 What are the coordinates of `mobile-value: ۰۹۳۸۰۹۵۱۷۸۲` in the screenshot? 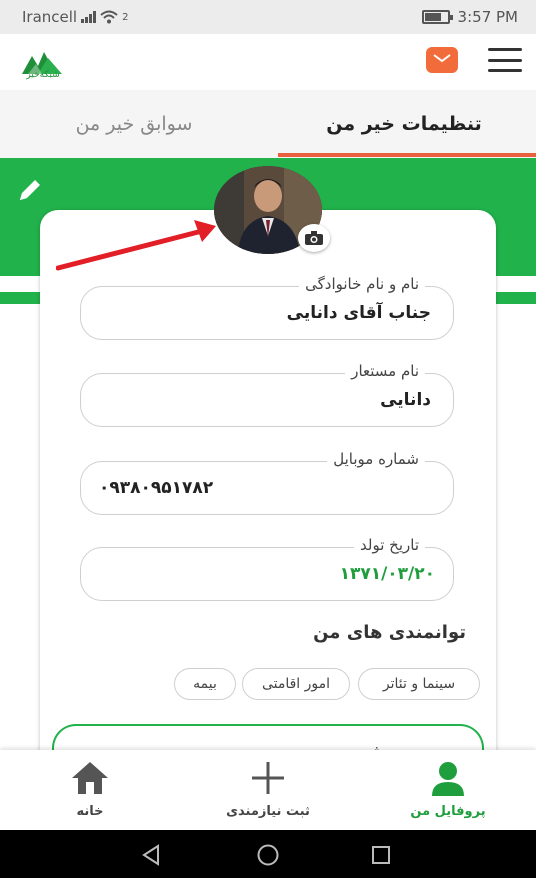 It's located at (156, 488).